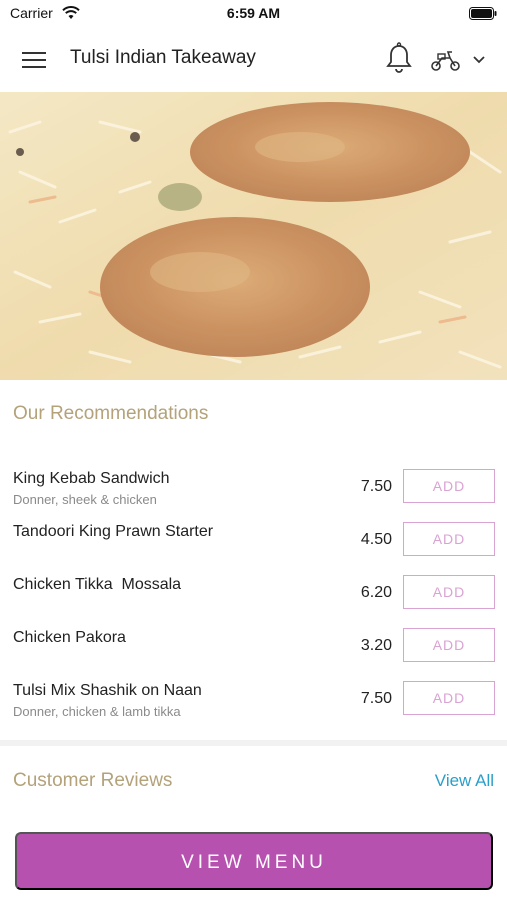 Image resolution: width=507 pixels, height=900 pixels. I want to click on delivery-scooter-icon, so click(446, 60).